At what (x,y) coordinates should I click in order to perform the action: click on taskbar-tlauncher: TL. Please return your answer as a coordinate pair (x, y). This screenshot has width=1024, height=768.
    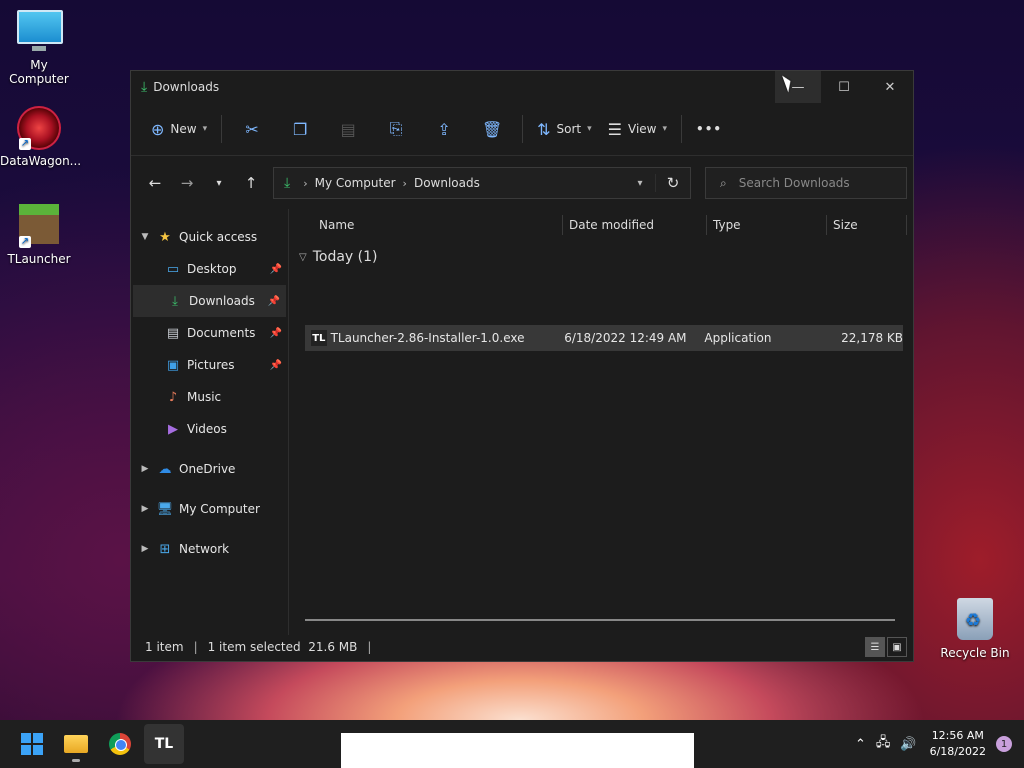
    Looking at the image, I should click on (164, 744).